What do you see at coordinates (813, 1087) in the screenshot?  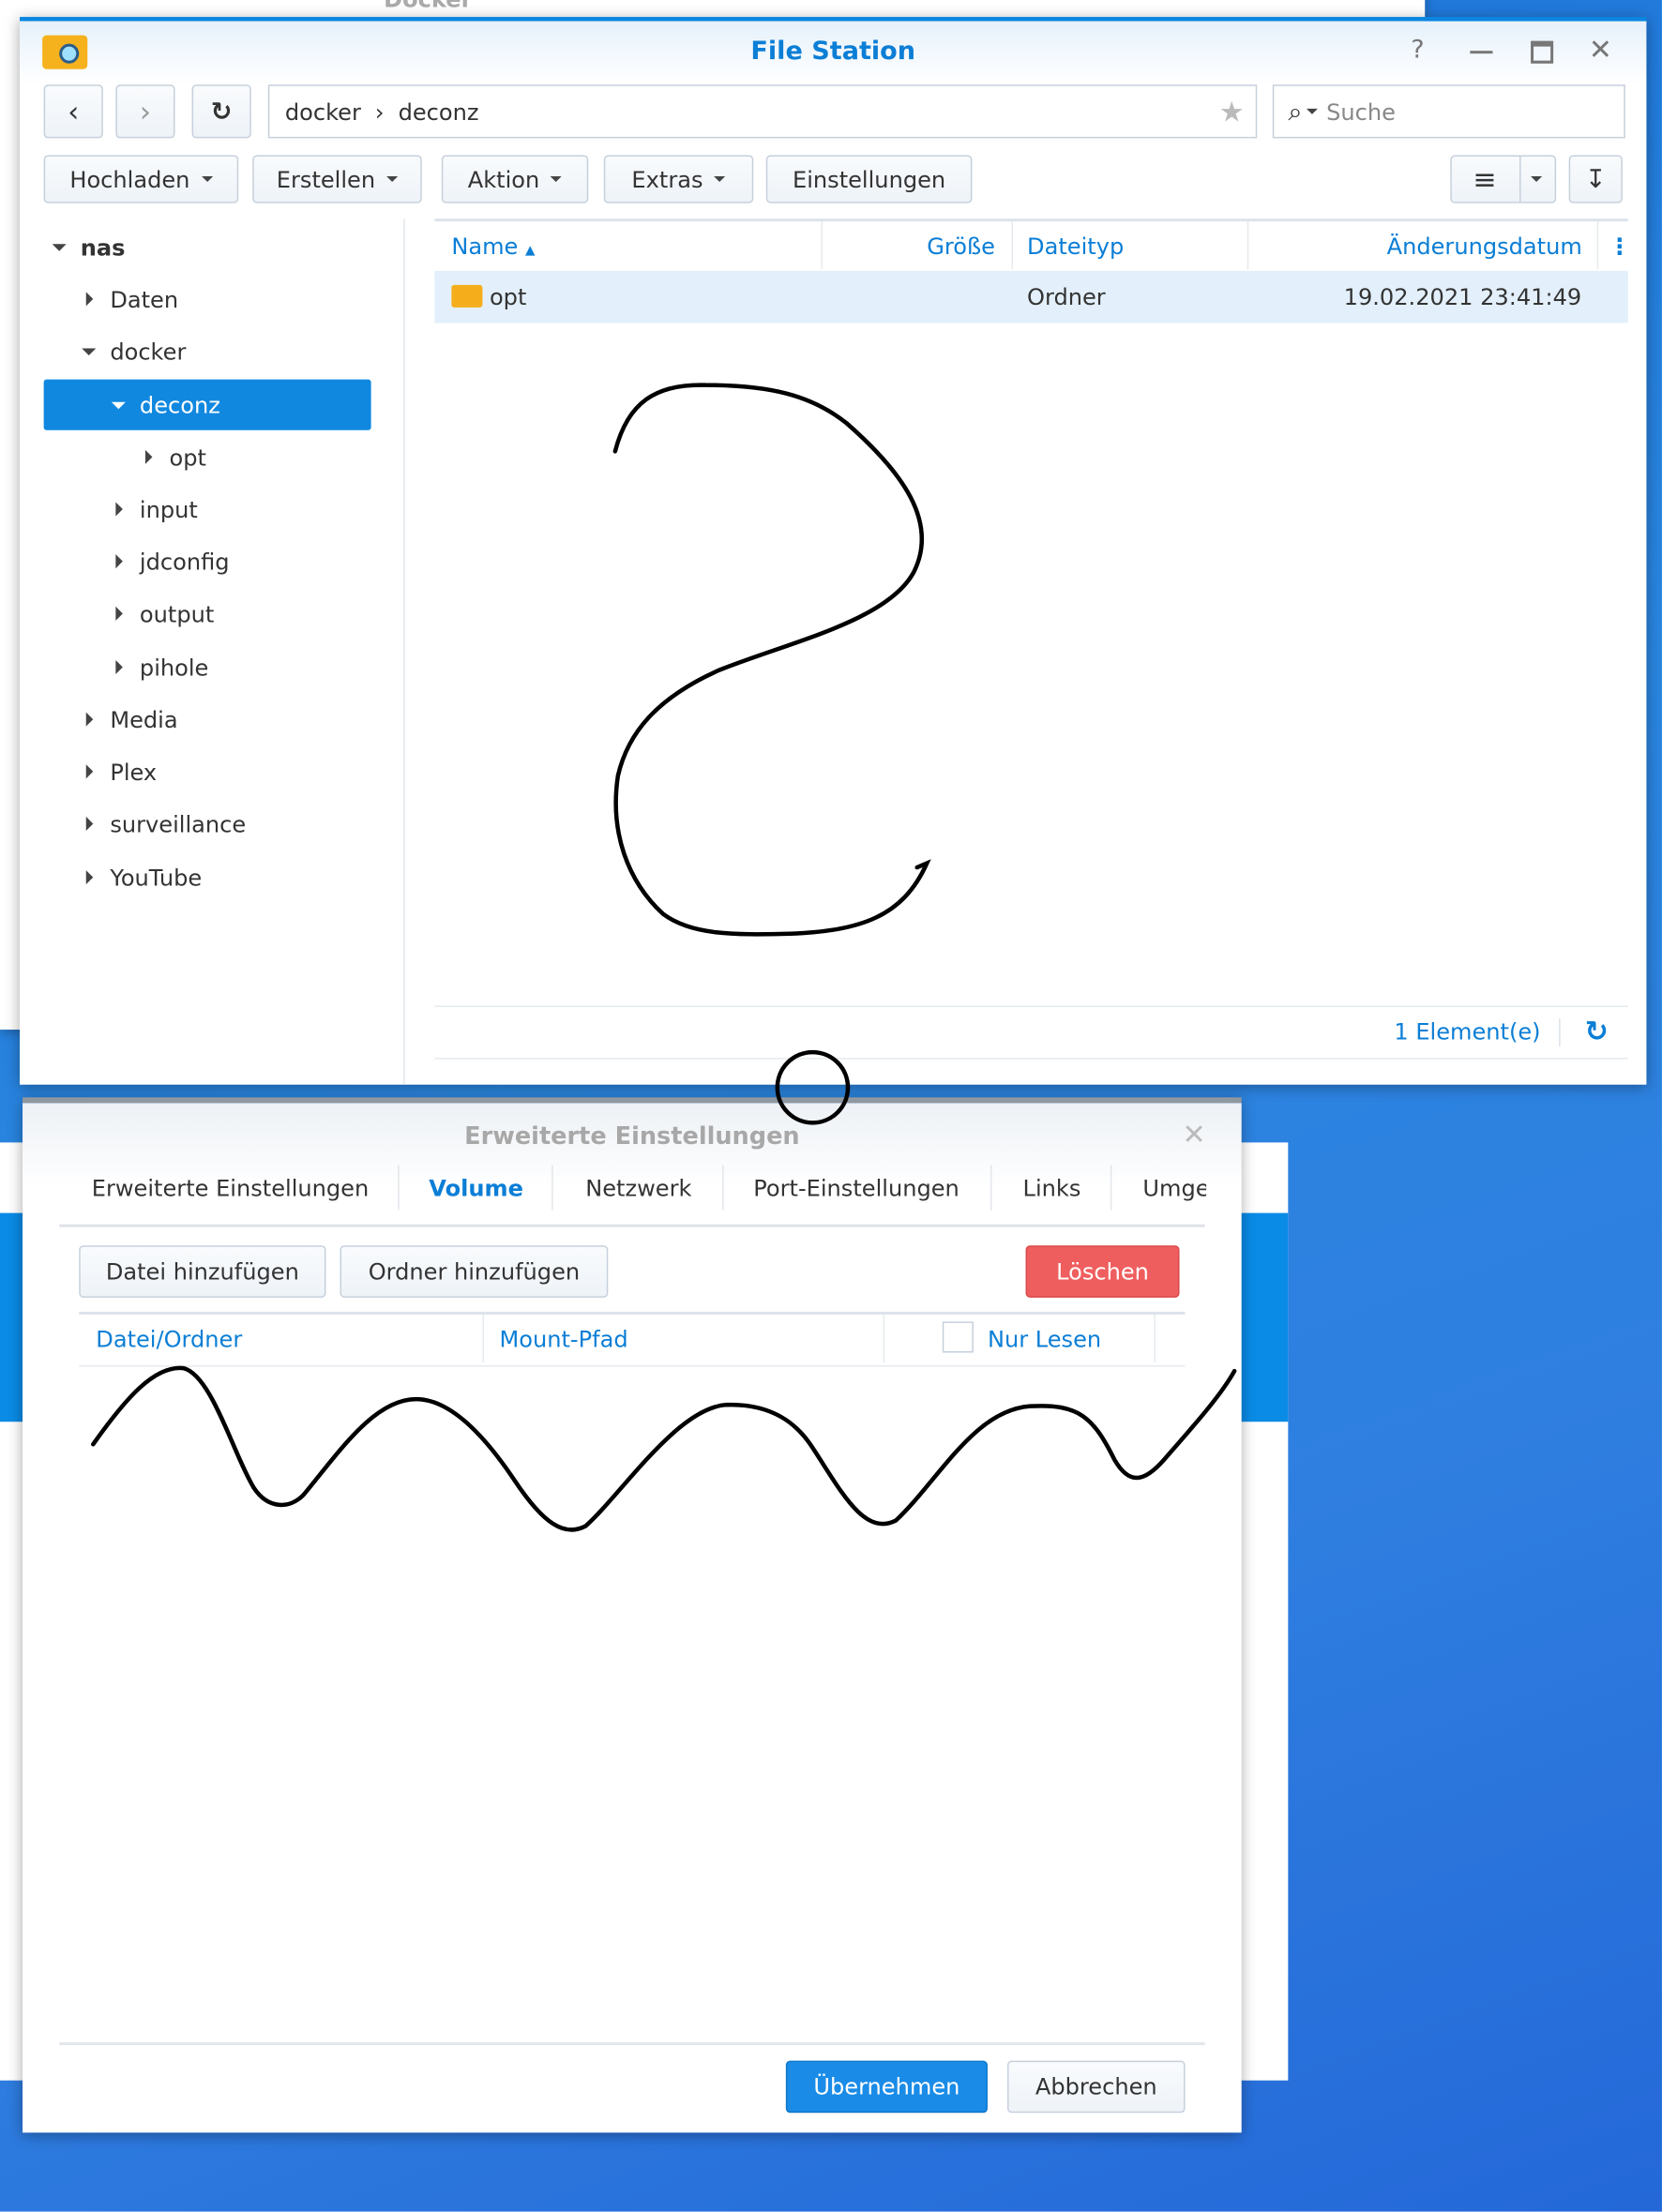 I see `cursor-circle` at bounding box center [813, 1087].